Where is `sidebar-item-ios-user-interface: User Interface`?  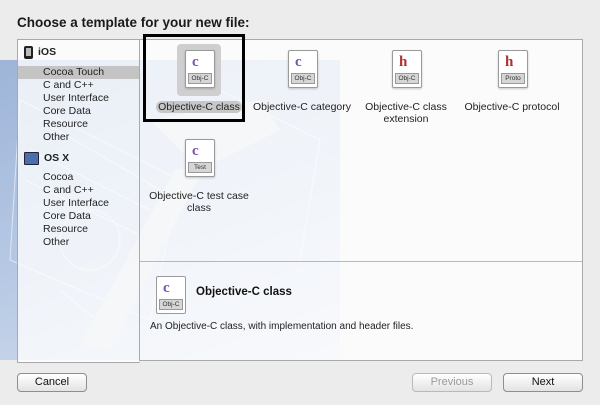
sidebar-item-ios-user-interface: User Interface is located at coordinates (79, 98).